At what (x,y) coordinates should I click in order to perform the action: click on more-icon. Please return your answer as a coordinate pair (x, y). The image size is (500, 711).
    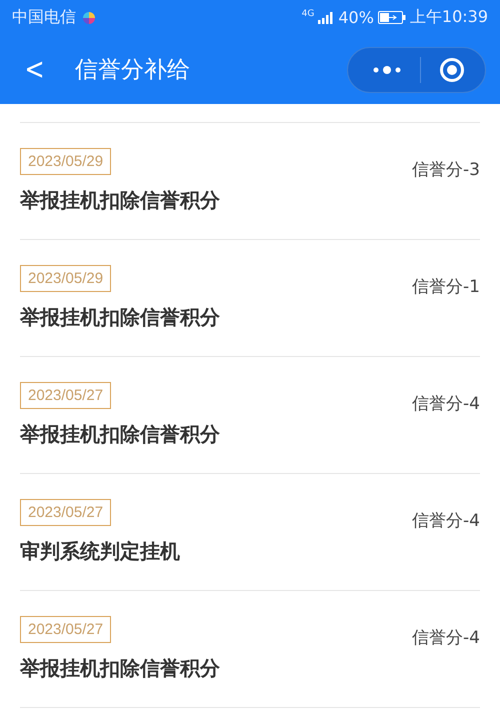
    Looking at the image, I should click on (387, 69).